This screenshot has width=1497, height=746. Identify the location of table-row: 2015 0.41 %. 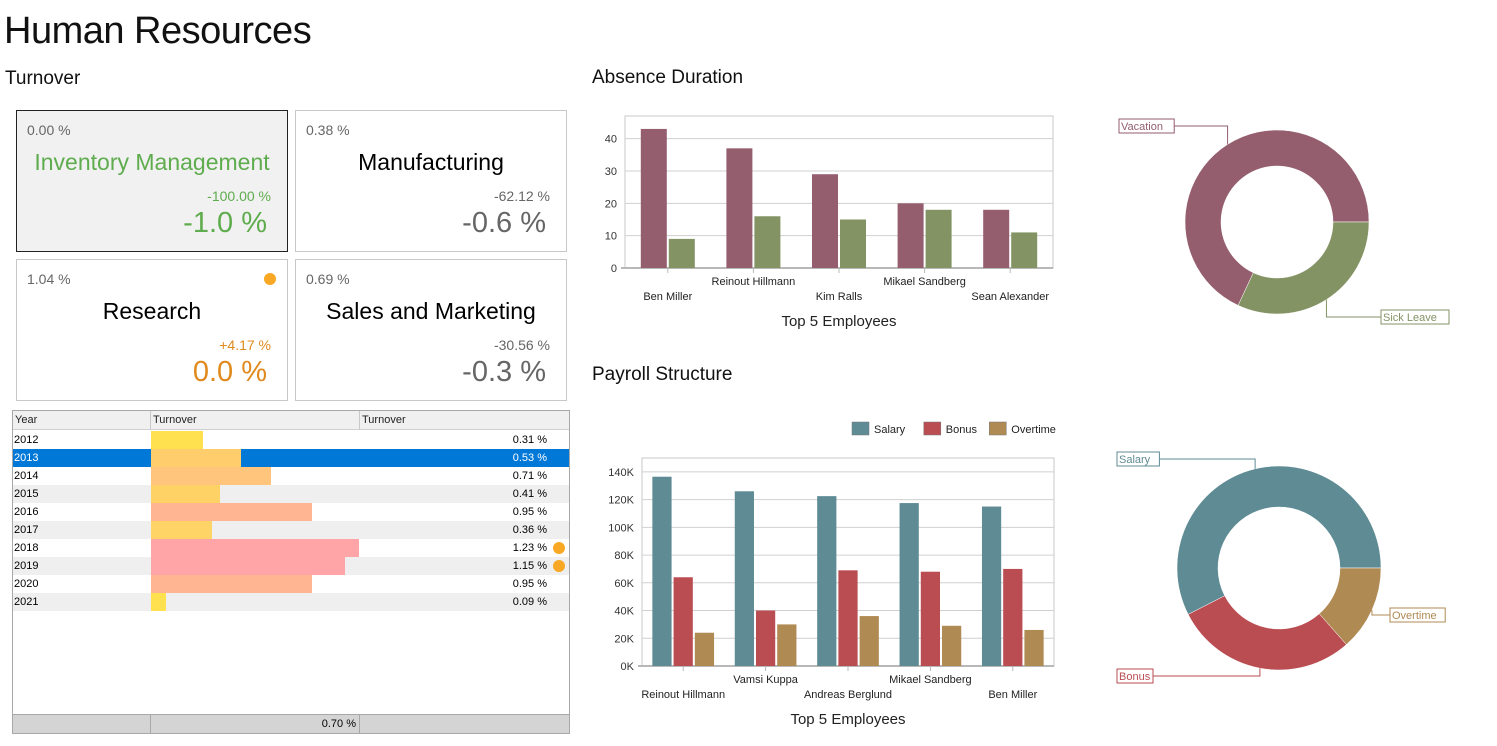
(291, 494).